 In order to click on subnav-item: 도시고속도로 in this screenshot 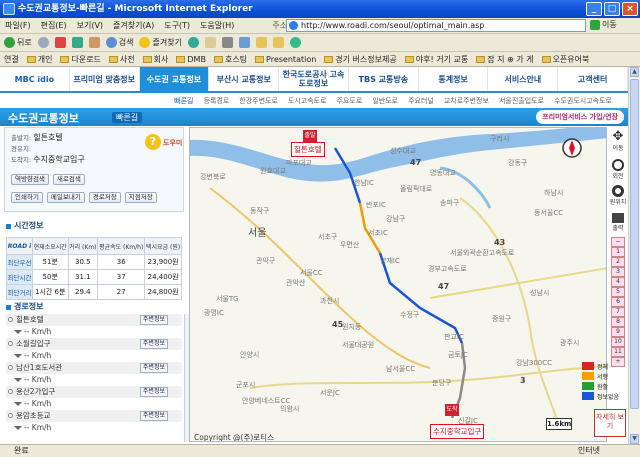, I will do `click(307, 101)`.